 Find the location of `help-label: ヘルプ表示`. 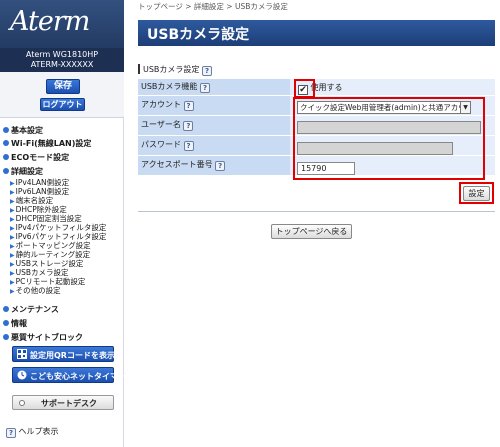

help-label: ヘルプ表示 is located at coordinates (38, 431).